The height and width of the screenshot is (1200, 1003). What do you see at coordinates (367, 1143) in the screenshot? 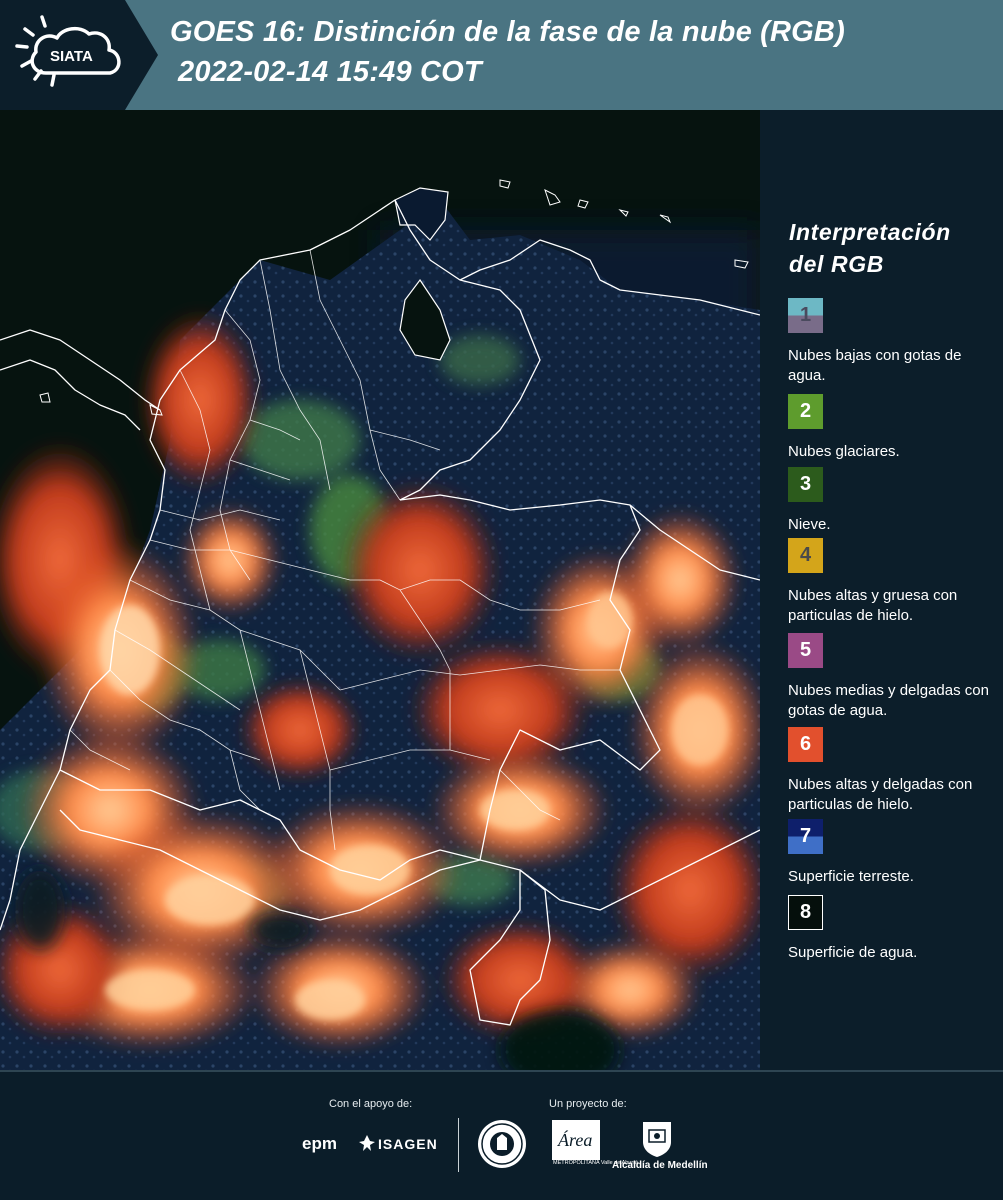
I see `isagen-icon` at bounding box center [367, 1143].